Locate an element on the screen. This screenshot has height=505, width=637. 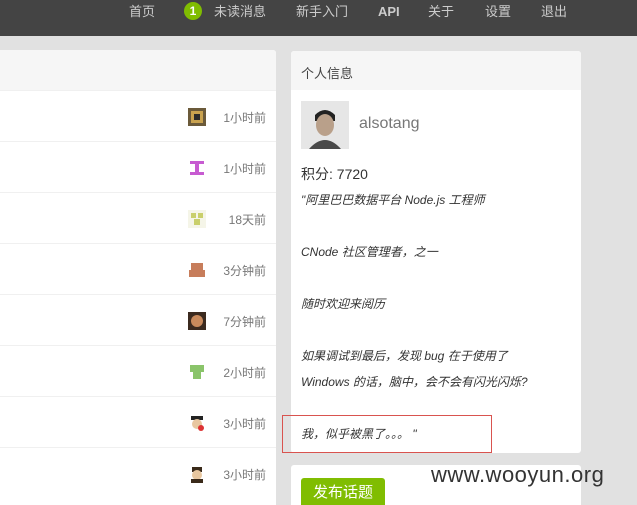
profile-score: 积分: 7720 is located at coordinates (334, 174).